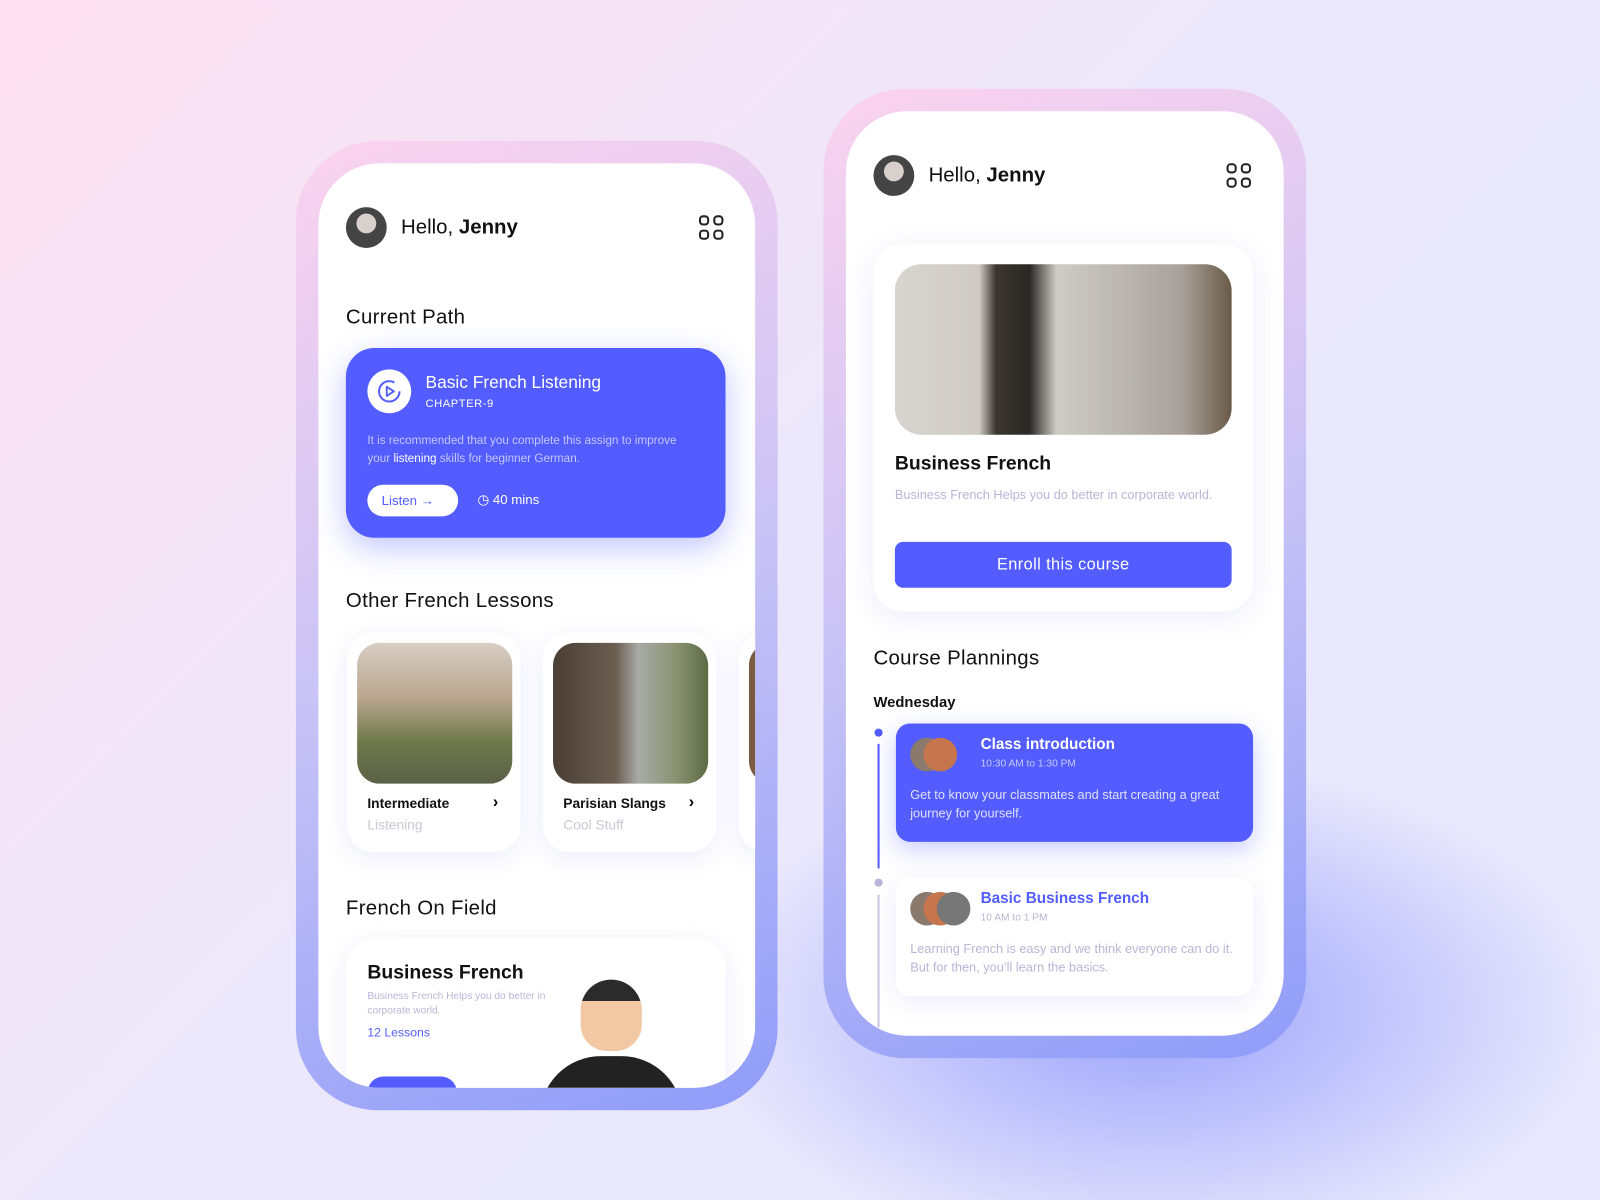 Image resolution: width=1600 pixels, height=1200 pixels. I want to click on duration: ◷ 40 mins, so click(508, 499).